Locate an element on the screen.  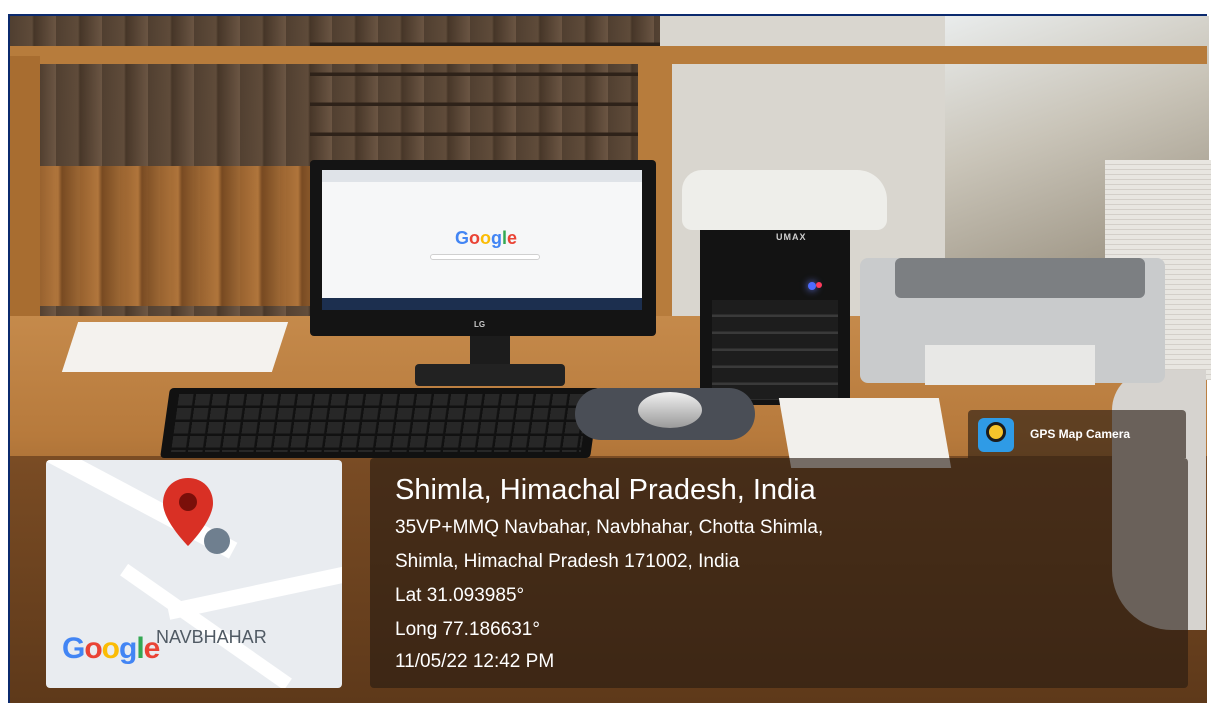
power-led is located at coordinates (812, 286).